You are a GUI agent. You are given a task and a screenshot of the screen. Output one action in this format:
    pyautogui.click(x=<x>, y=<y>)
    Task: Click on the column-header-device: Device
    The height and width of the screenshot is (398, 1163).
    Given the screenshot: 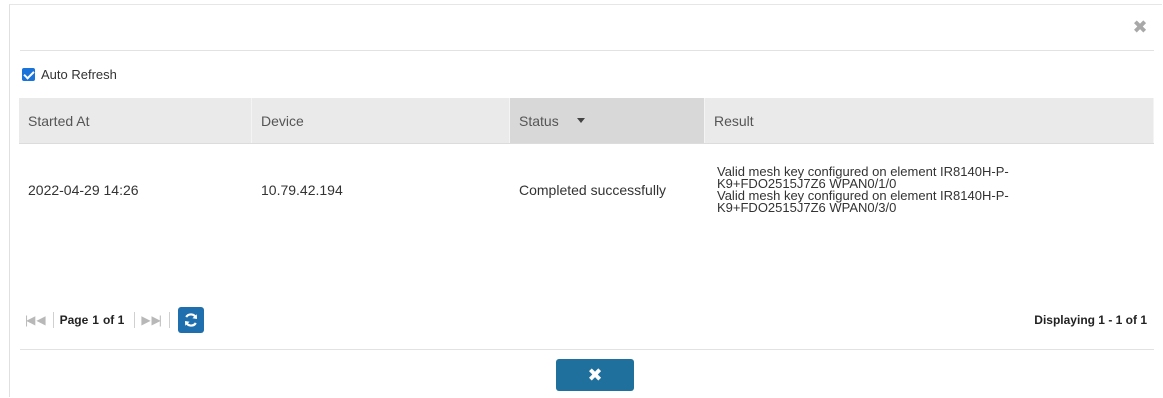 What is the action you would take?
    pyautogui.click(x=381, y=120)
    